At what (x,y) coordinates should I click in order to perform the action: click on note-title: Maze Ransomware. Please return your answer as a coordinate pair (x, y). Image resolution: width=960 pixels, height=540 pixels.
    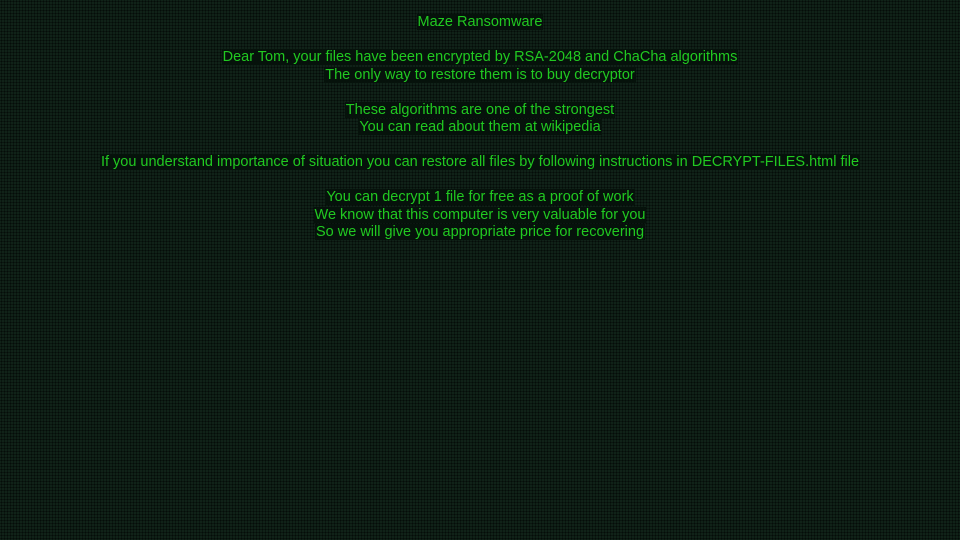
    Looking at the image, I should click on (480, 22).